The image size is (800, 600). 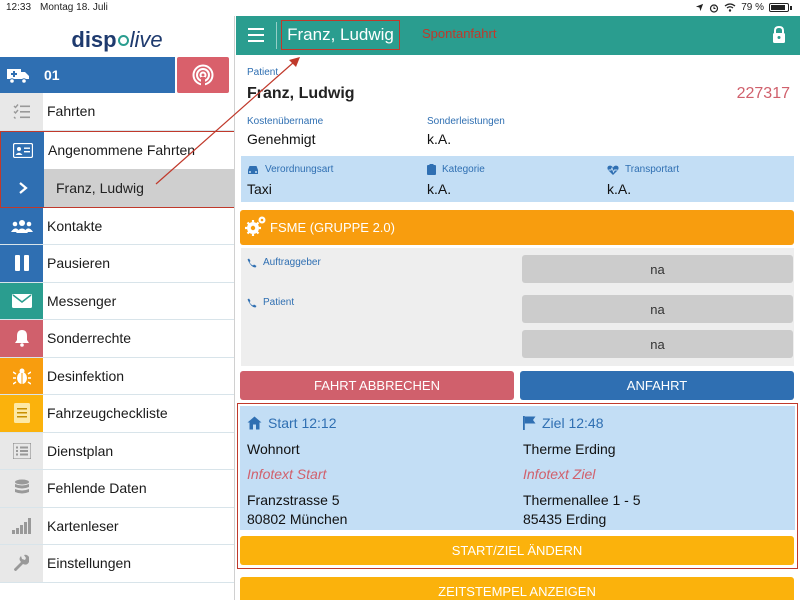 I want to click on sidebar-item-kartenleser: Kartenleser, so click(x=117, y=526).